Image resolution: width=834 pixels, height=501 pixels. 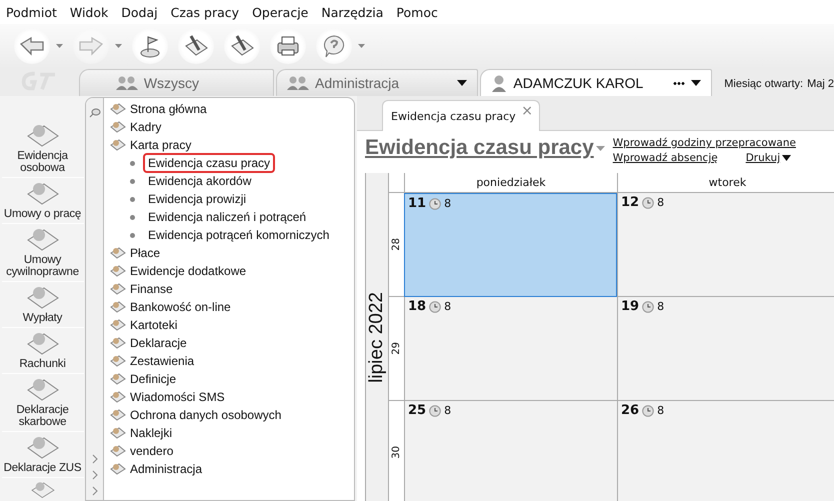 I want to click on person-icon, so click(x=499, y=83).